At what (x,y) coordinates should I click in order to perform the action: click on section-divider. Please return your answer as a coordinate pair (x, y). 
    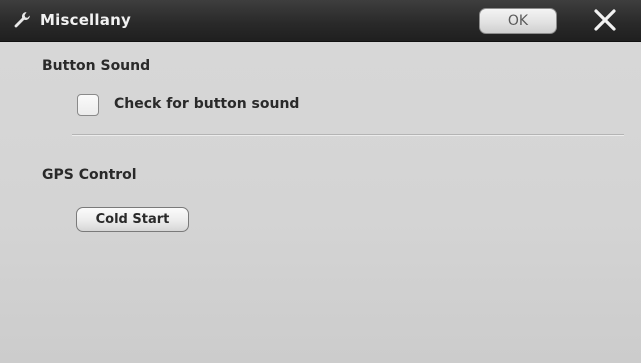
    Looking at the image, I should click on (348, 135).